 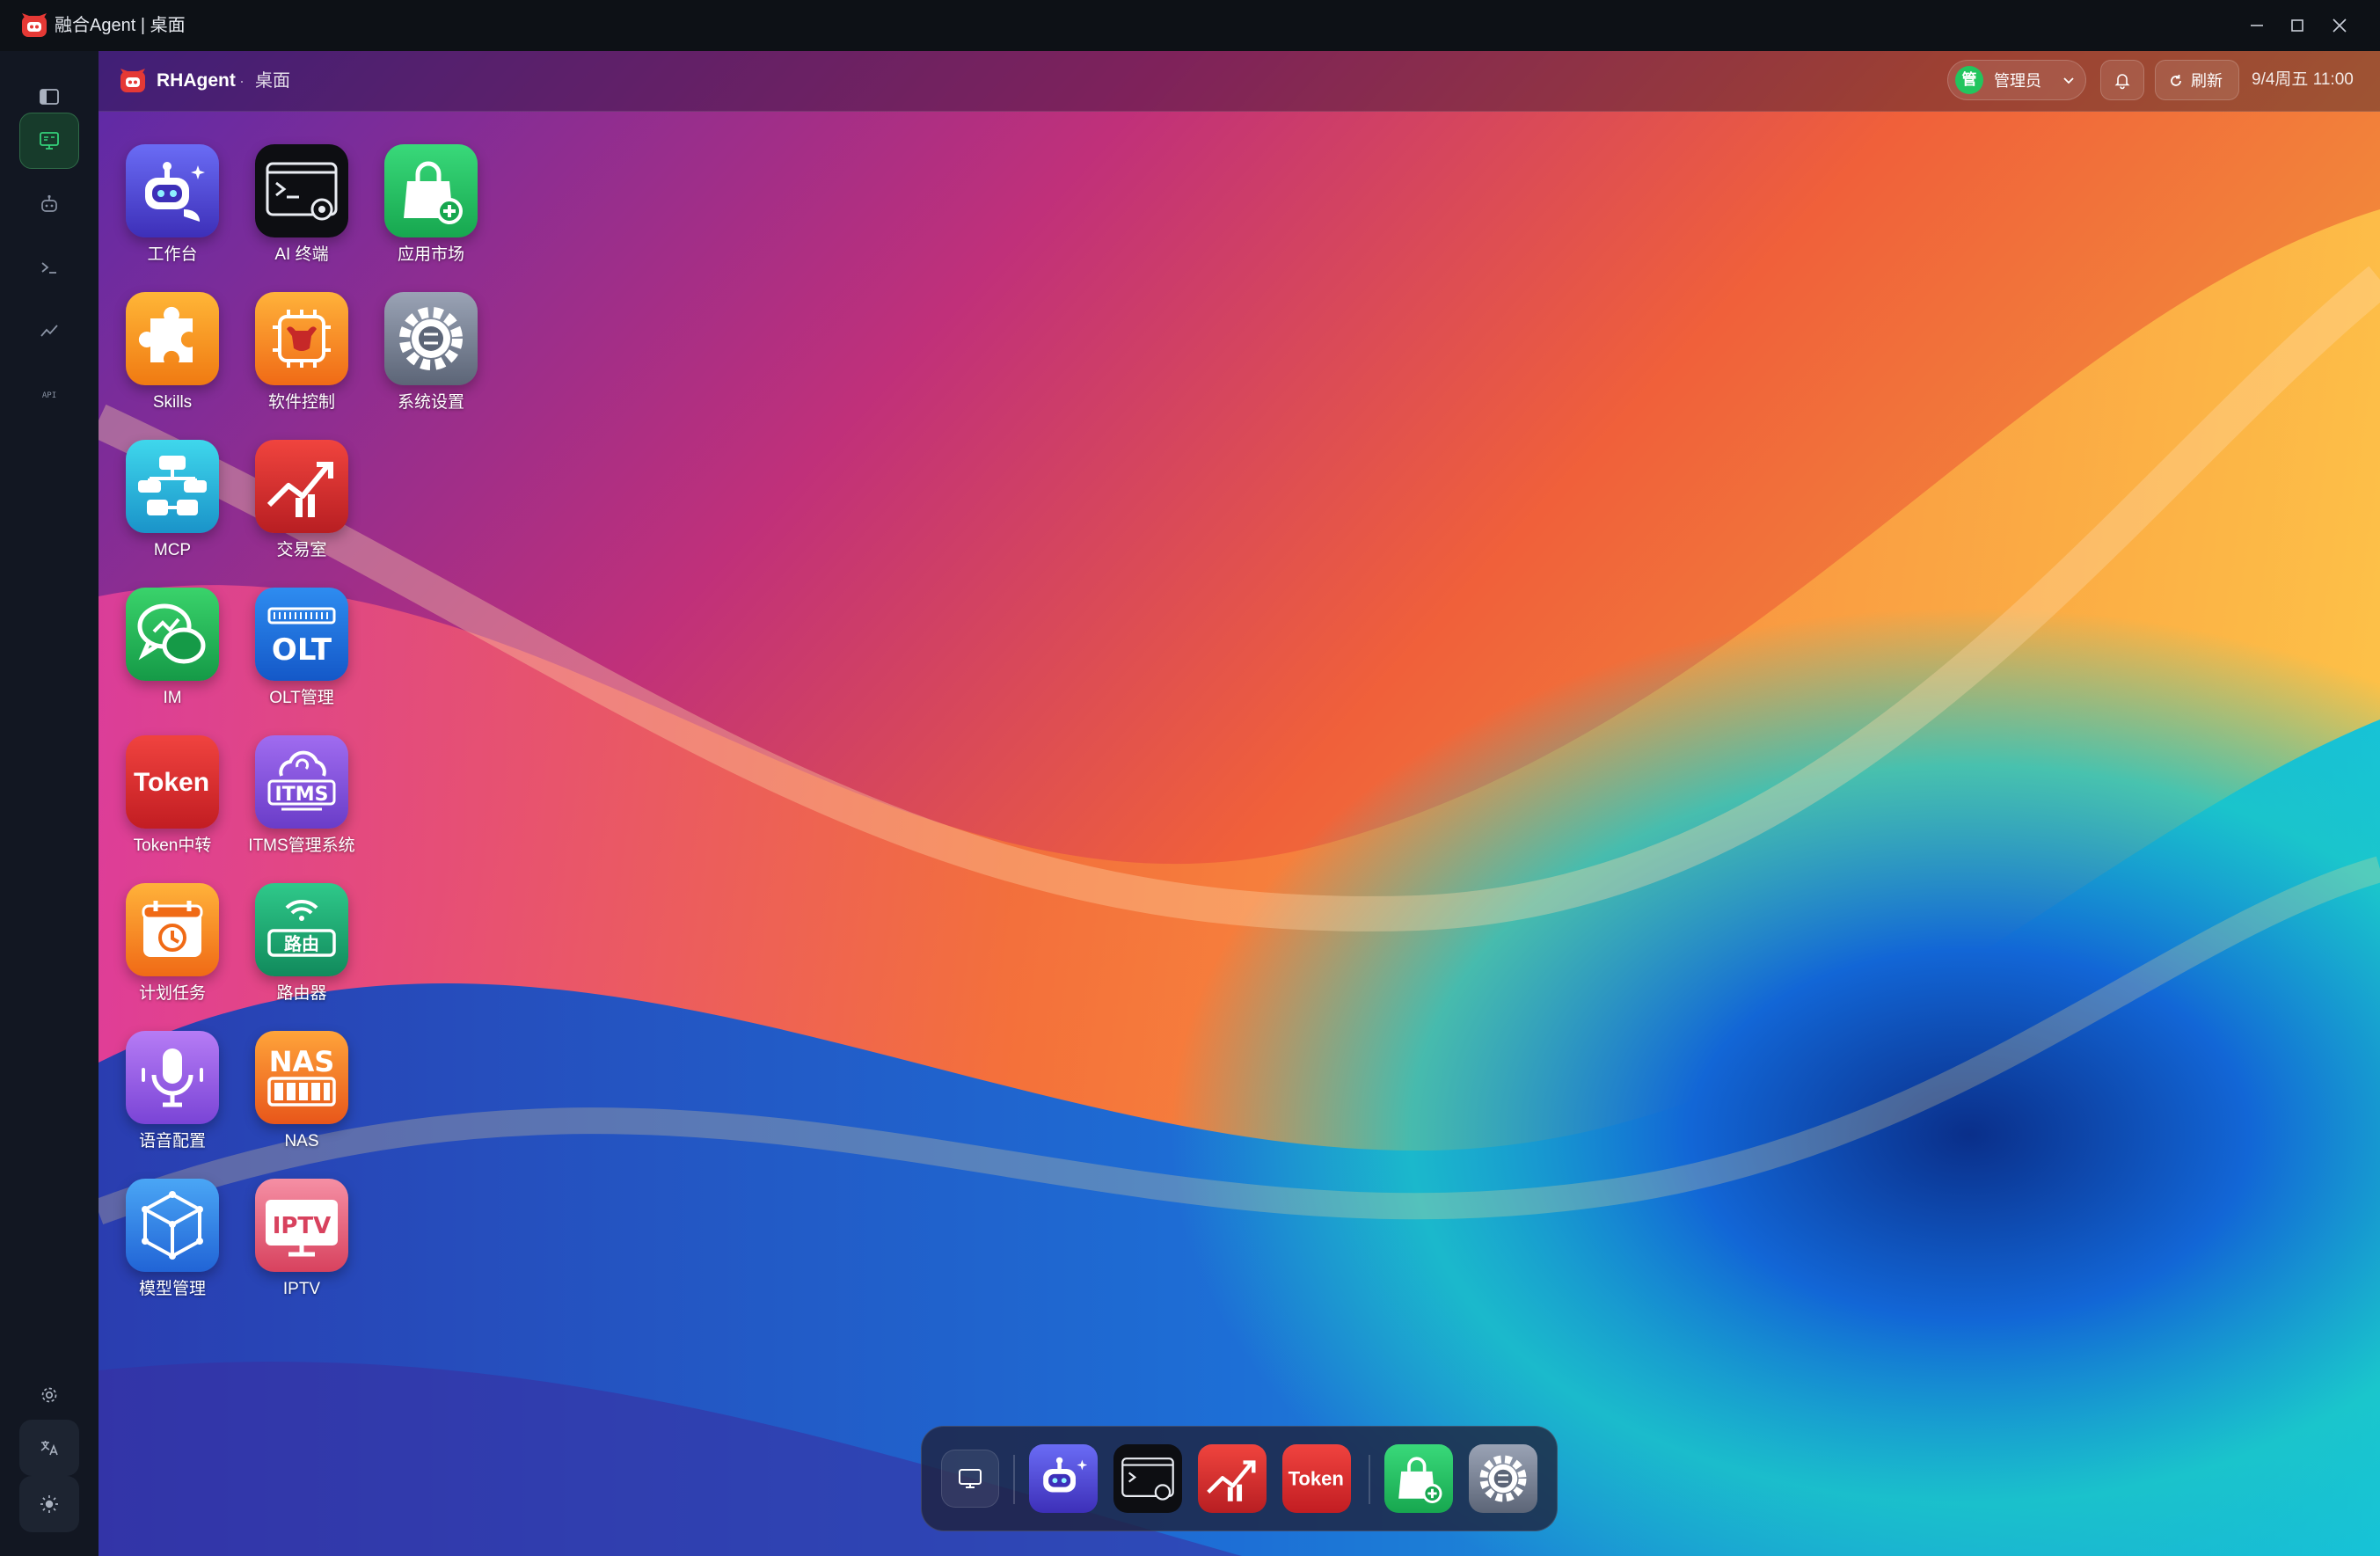 I want to click on rail-language-button, so click(x=49, y=1448).